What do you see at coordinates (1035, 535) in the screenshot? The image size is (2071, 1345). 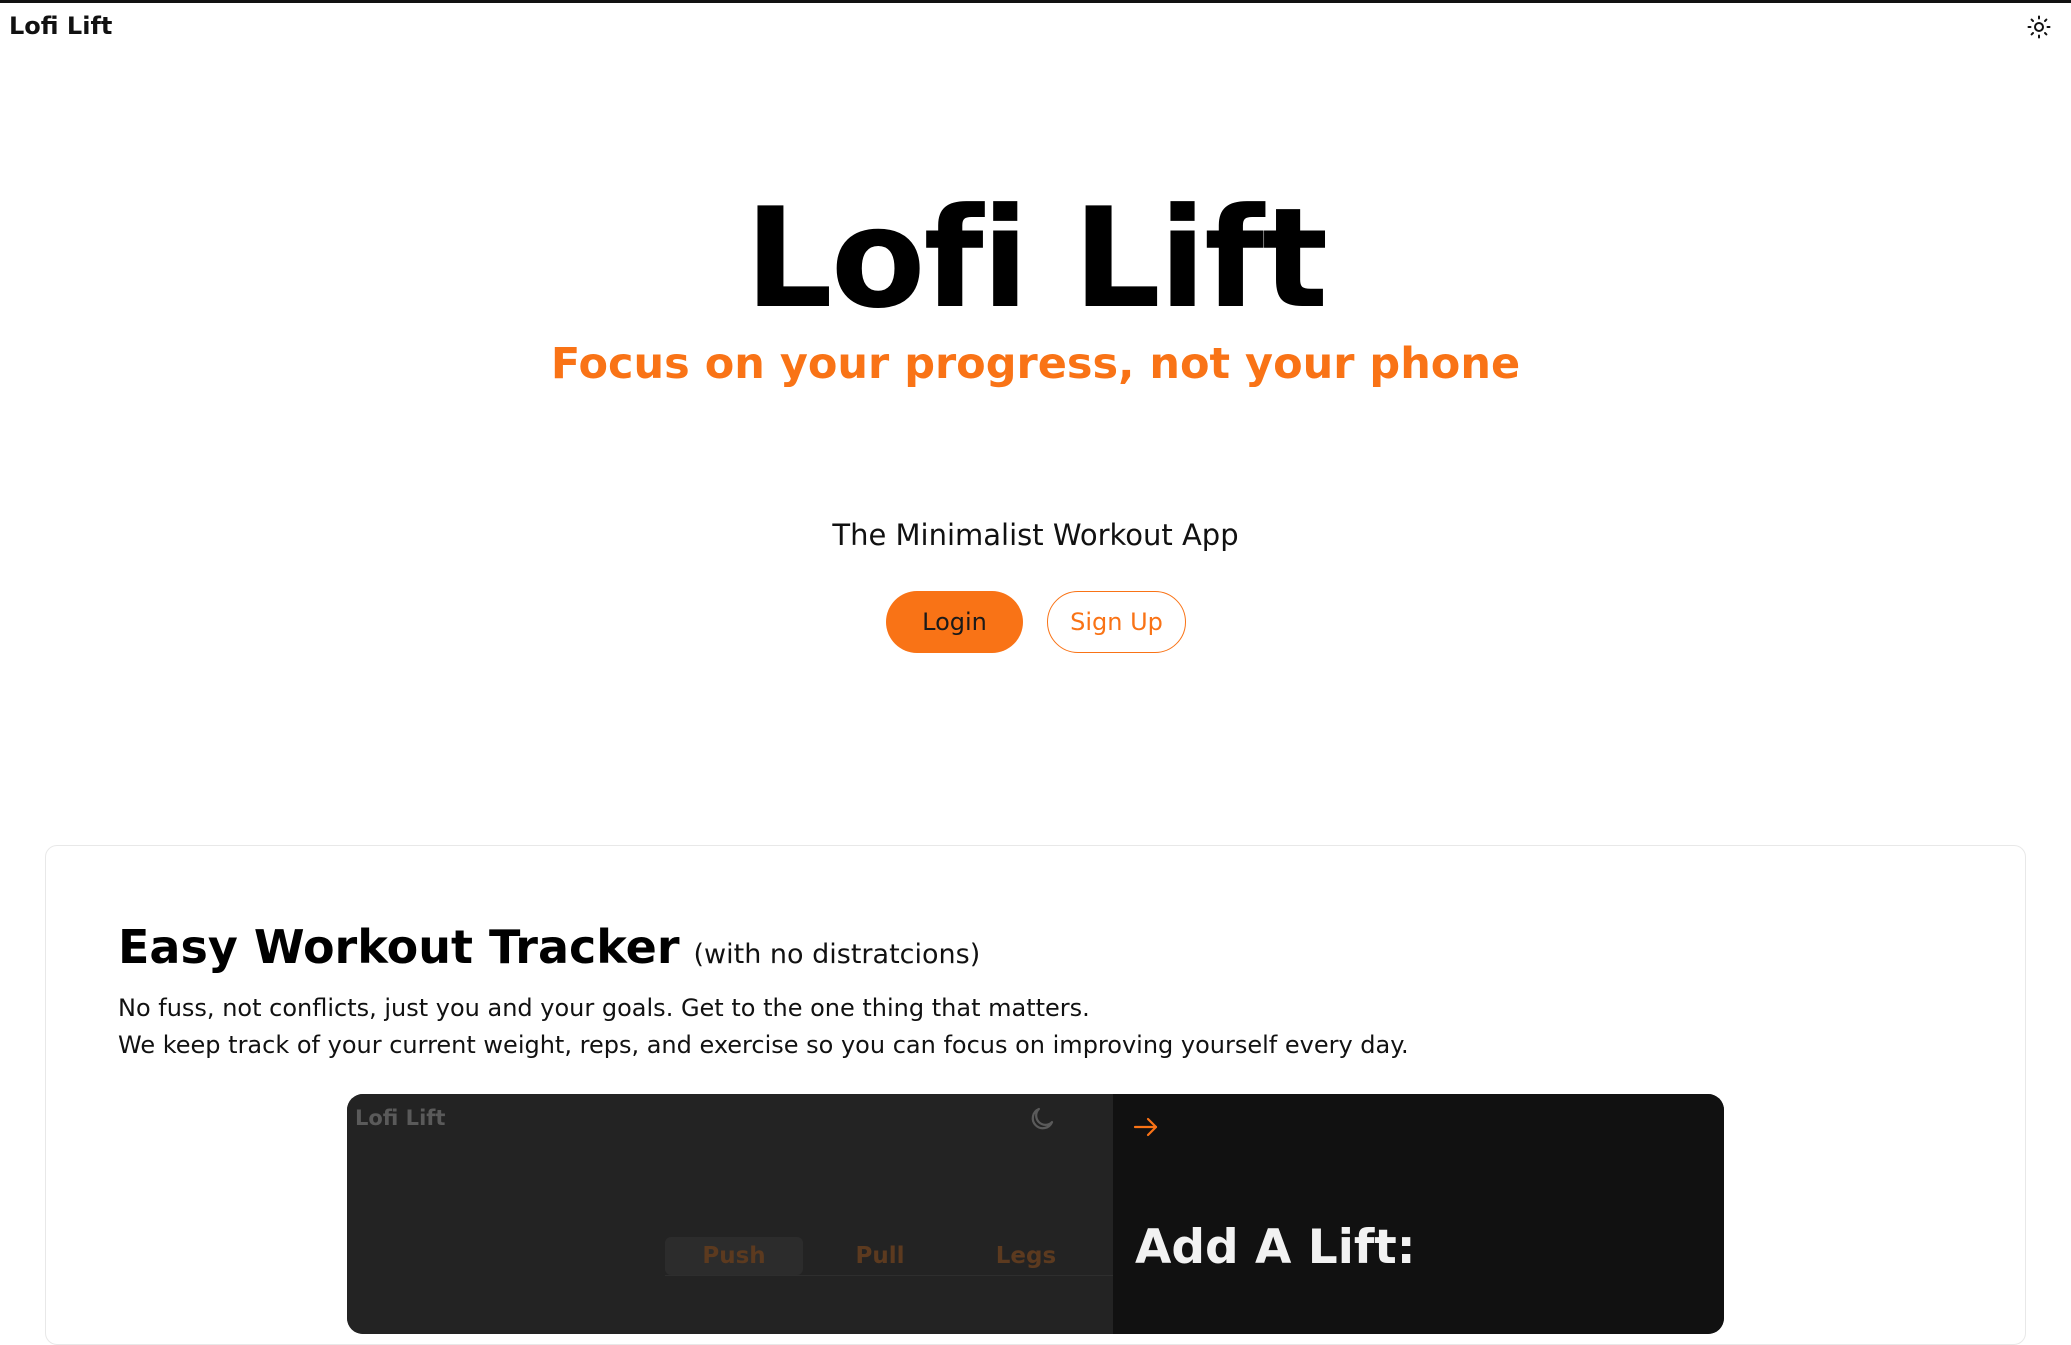 I see `hero-tagline: The Minimalist Workout App` at bounding box center [1035, 535].